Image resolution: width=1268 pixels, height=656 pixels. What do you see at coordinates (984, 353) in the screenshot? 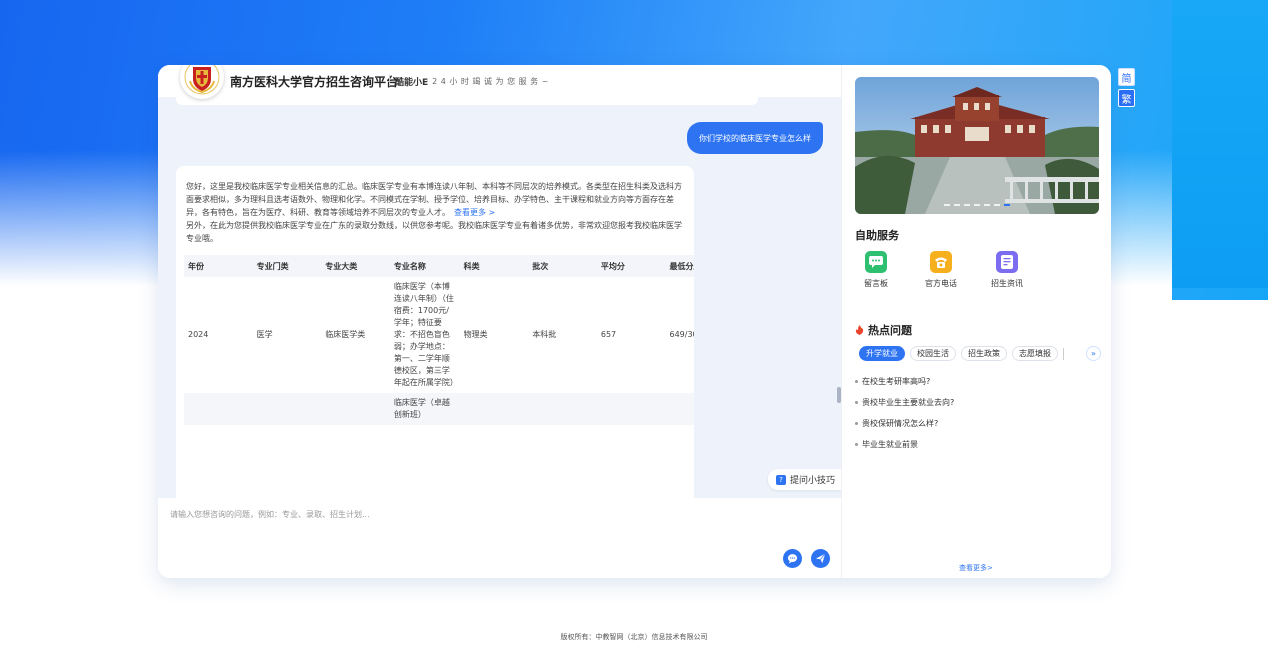
I see `tab-admission-policy: 招生政策` at bounding box center [984, 353].